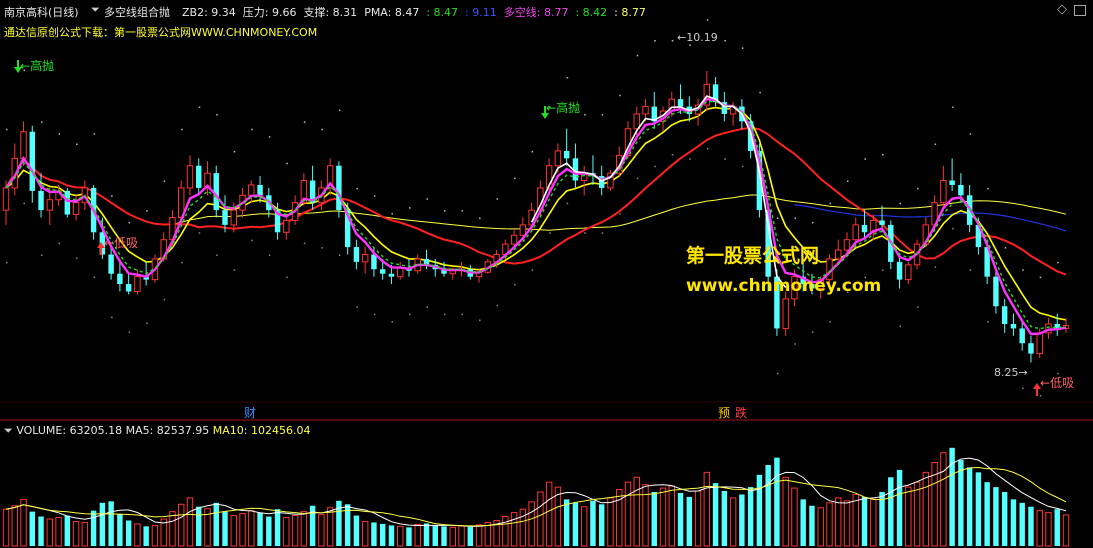  I want to click on watermark-url: www.chnmoney.com, so click(784, 286).